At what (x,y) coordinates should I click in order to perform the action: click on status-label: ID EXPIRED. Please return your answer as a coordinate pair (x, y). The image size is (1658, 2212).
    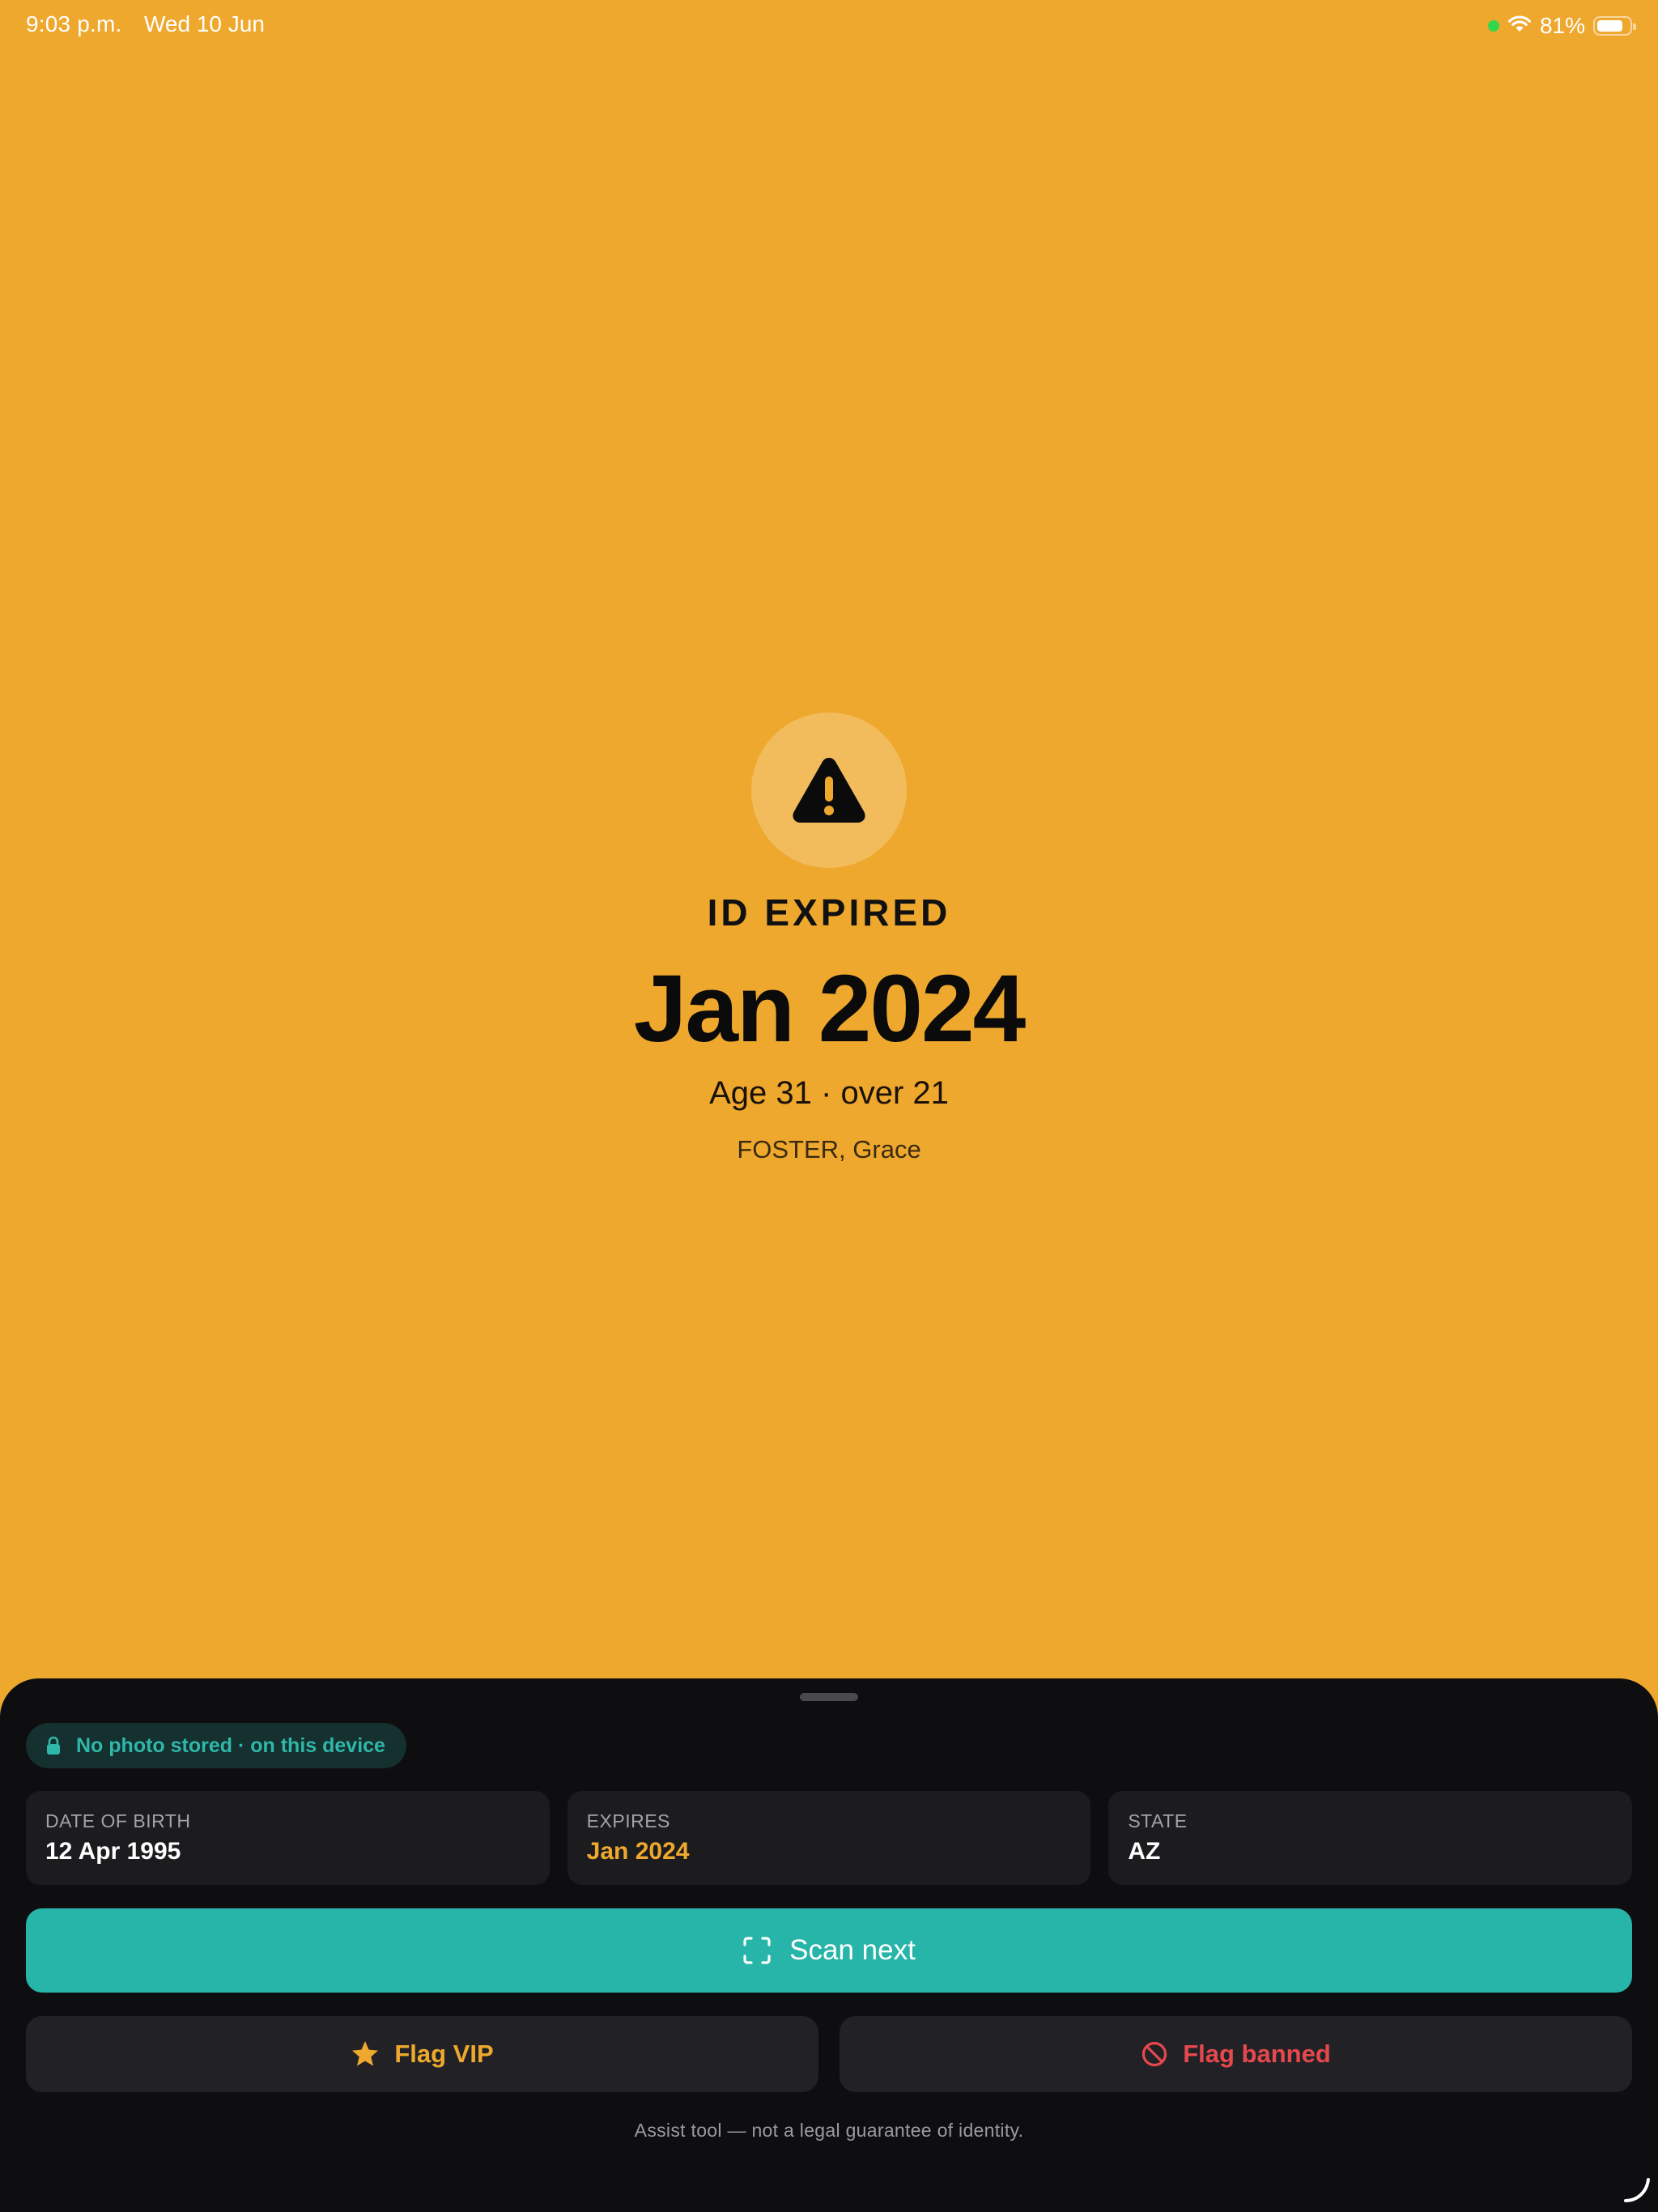
    Looking at the image, I should click on (829, 912).